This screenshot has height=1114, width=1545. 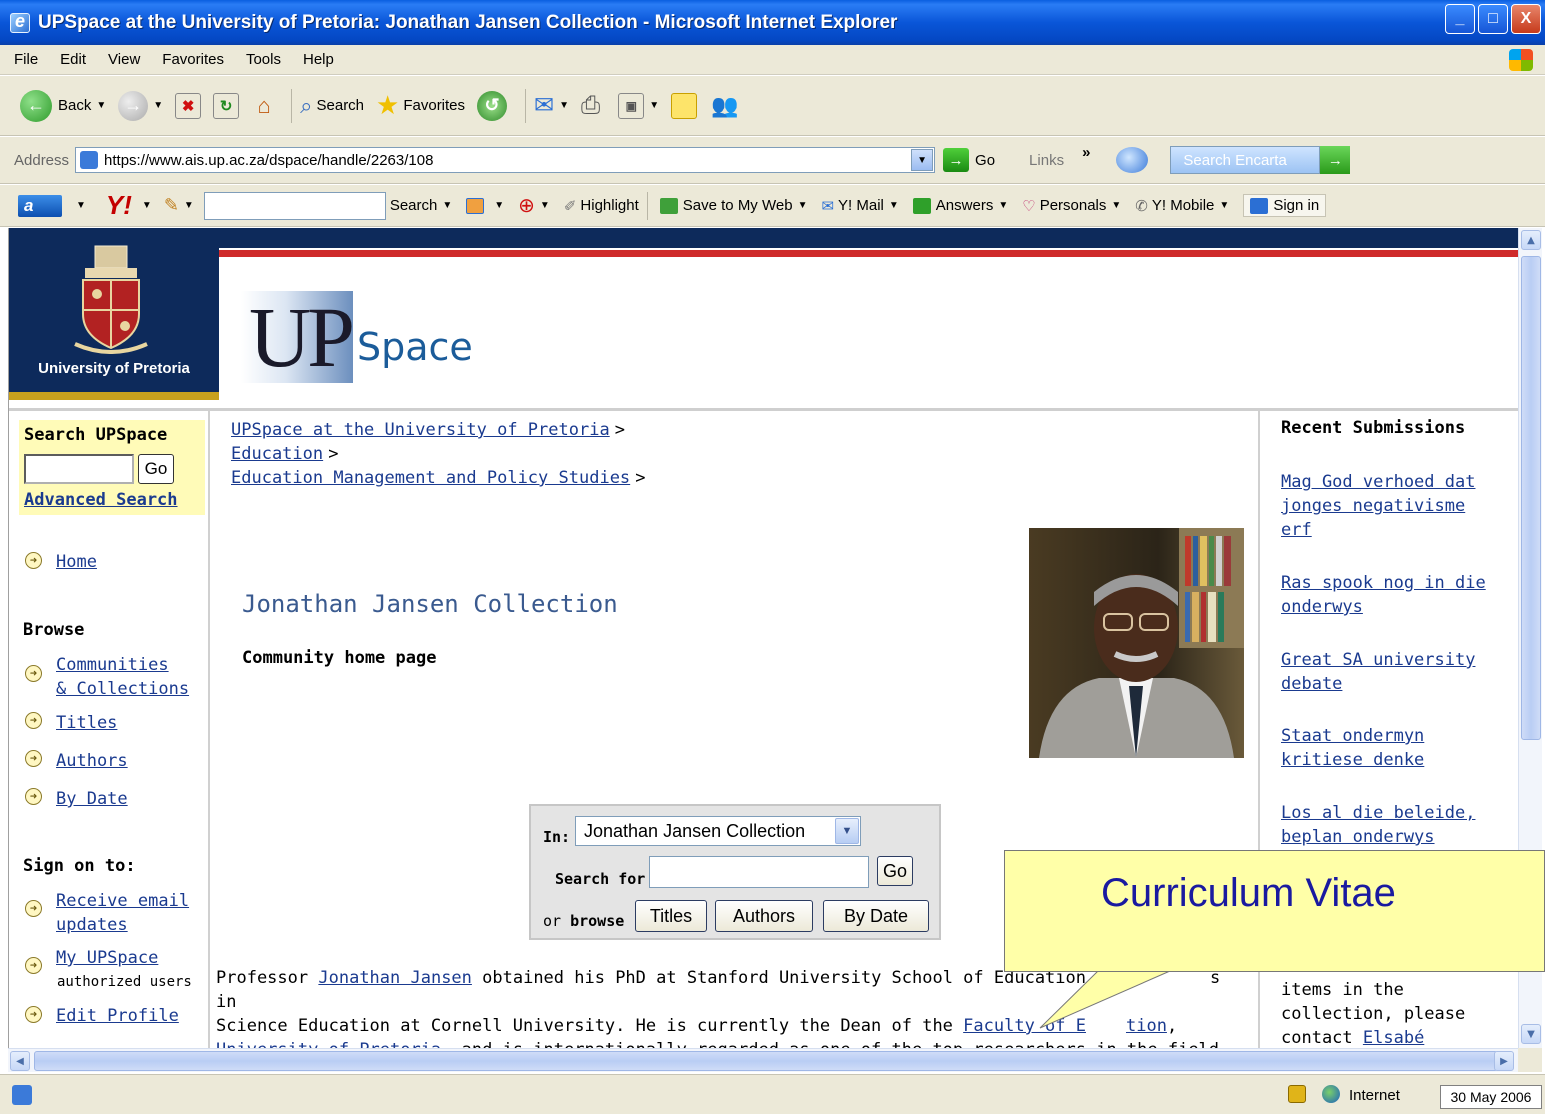 I want to click on breadcrumb-emps: Education Management and Policy Studies, so click(x=430, y=478).